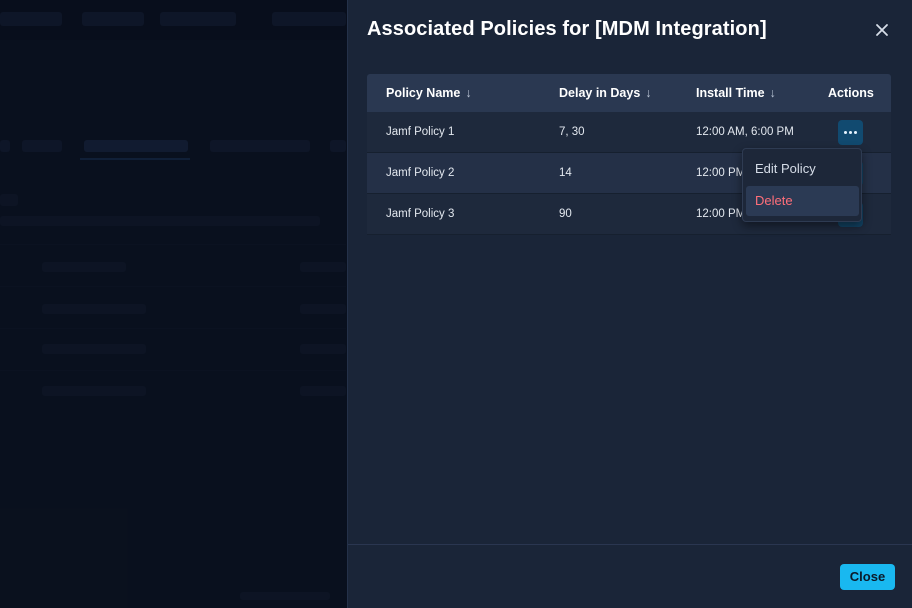  What do you see at coordinates (736, 93) in the screenshot?
I see `column-header-install-time: Install Time ↓` at bounding box center [736, 93].